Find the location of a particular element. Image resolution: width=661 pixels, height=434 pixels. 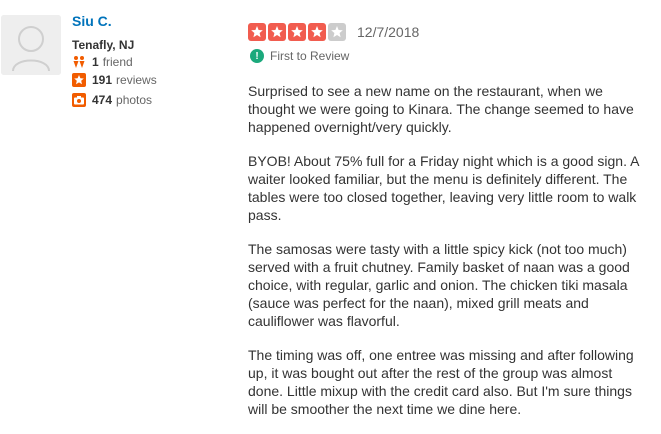

friends-count: 1 is located at coordinates (95, 62).